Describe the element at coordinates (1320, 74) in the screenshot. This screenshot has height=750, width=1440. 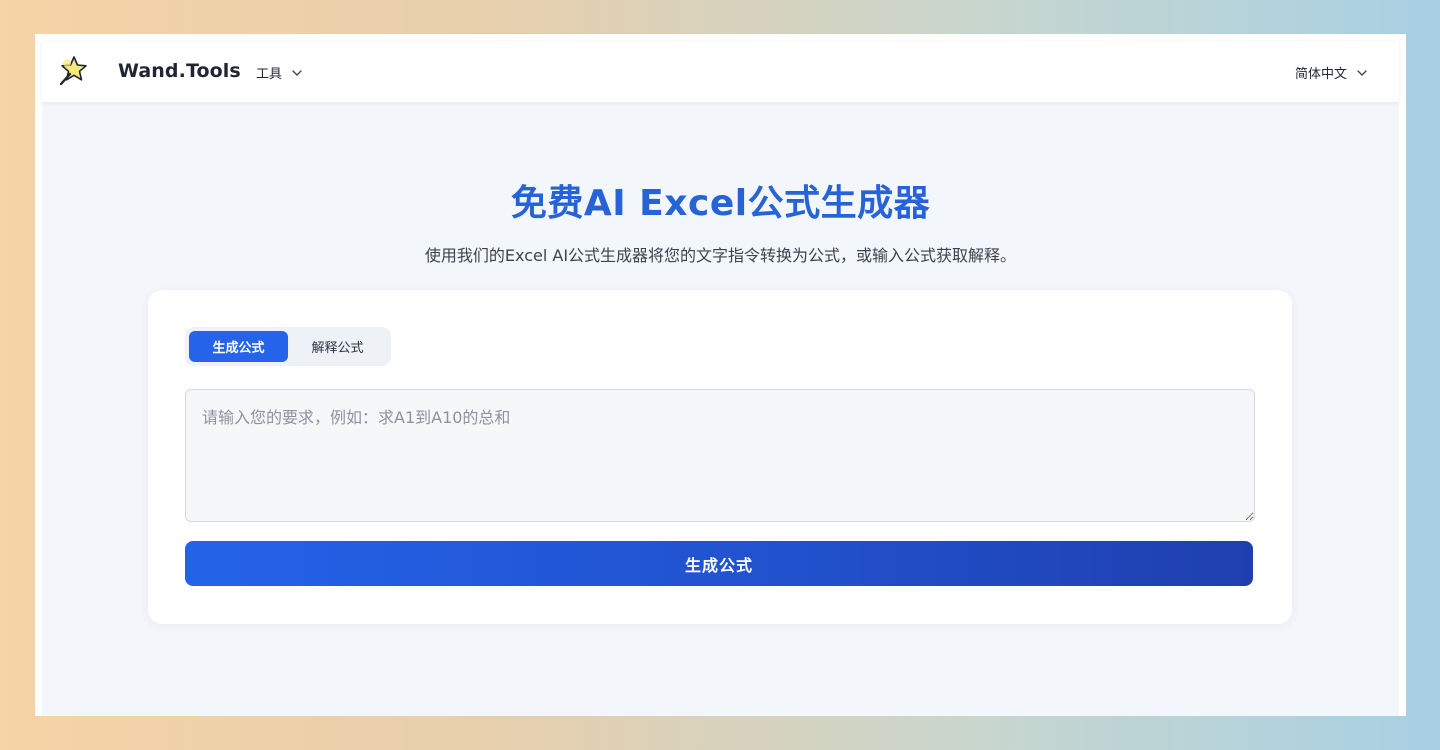
I see `language-dropdown-label: 简体中文` at that location.